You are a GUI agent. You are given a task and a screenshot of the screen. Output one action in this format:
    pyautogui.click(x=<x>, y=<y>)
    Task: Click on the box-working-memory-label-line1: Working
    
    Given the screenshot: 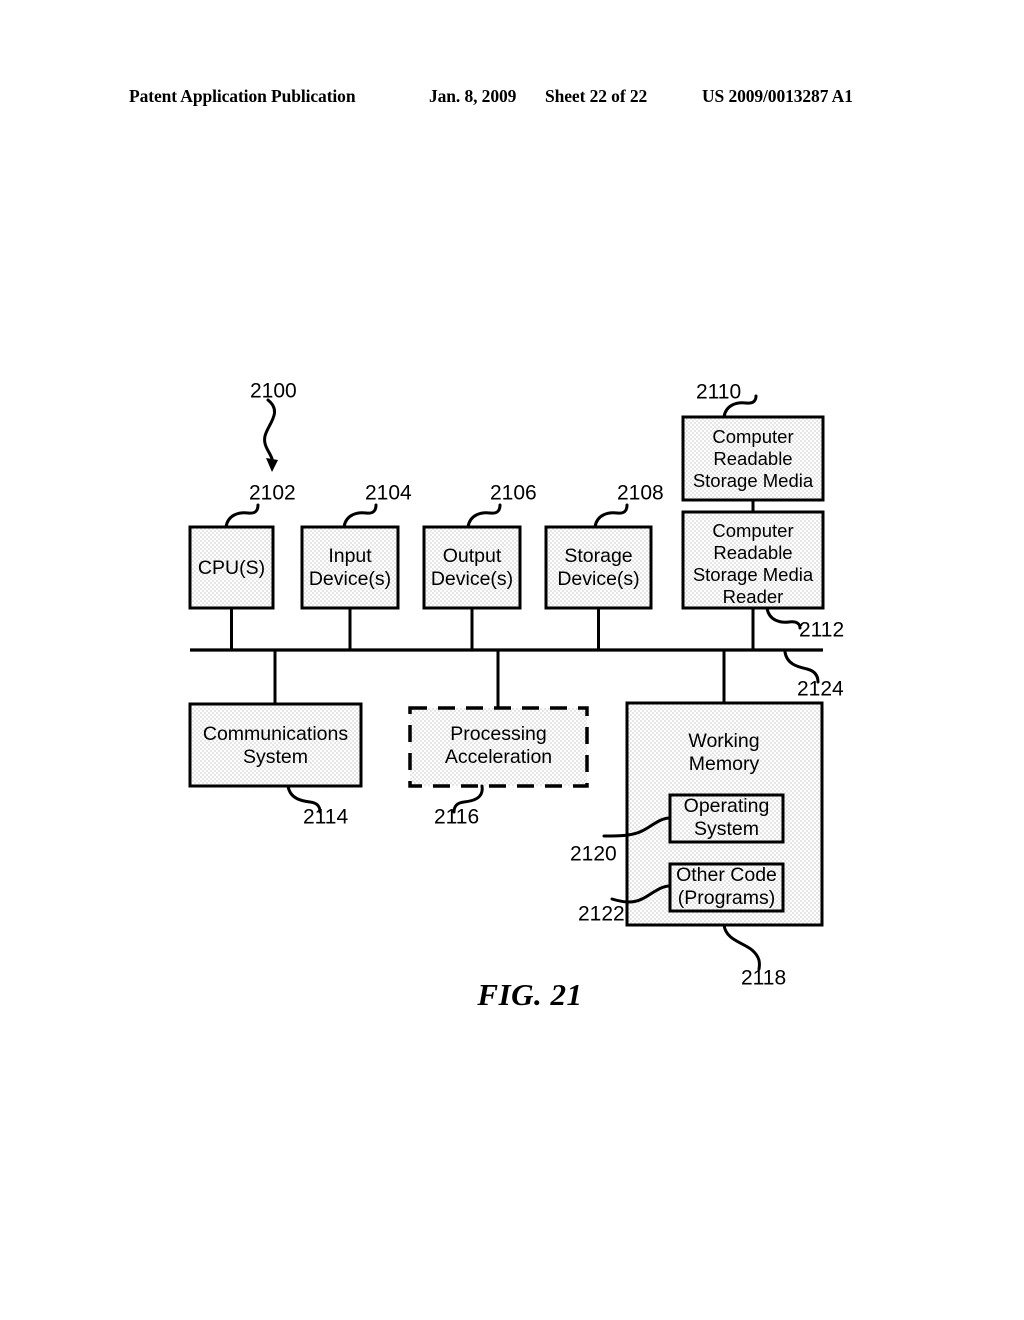 What is the action you would take?
    pyautogui.click(x=723, y=741)
    